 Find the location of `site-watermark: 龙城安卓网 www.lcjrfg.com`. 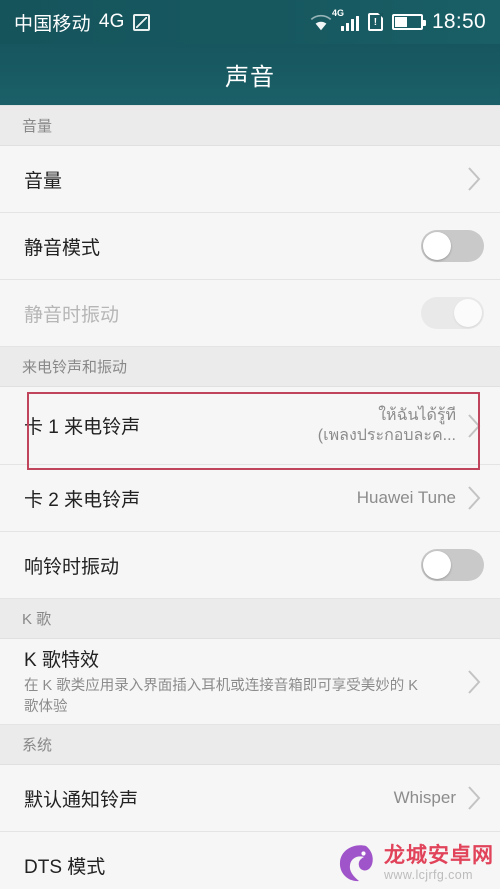

site-watermark: 龙城安卓网 www.lcjrfg.com is located at coordinates (413, 863).